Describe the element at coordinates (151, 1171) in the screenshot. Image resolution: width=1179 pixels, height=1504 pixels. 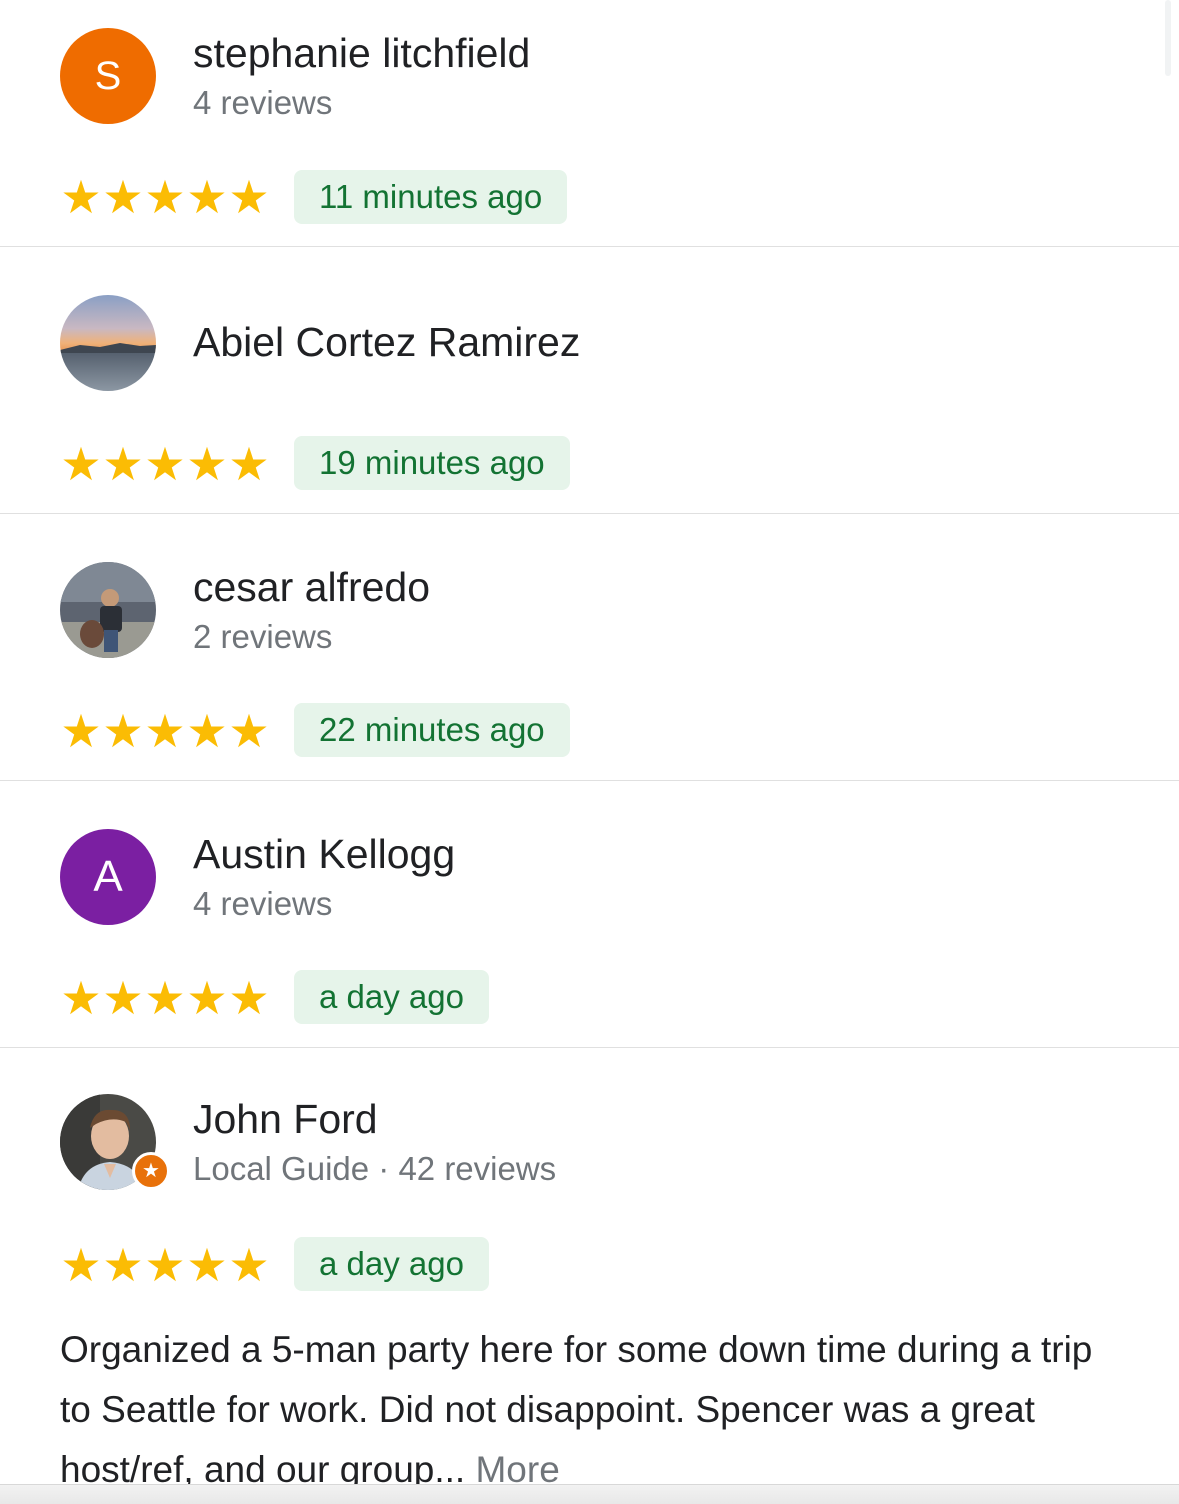
I see `local-guide-star-icon: ★` at that location.